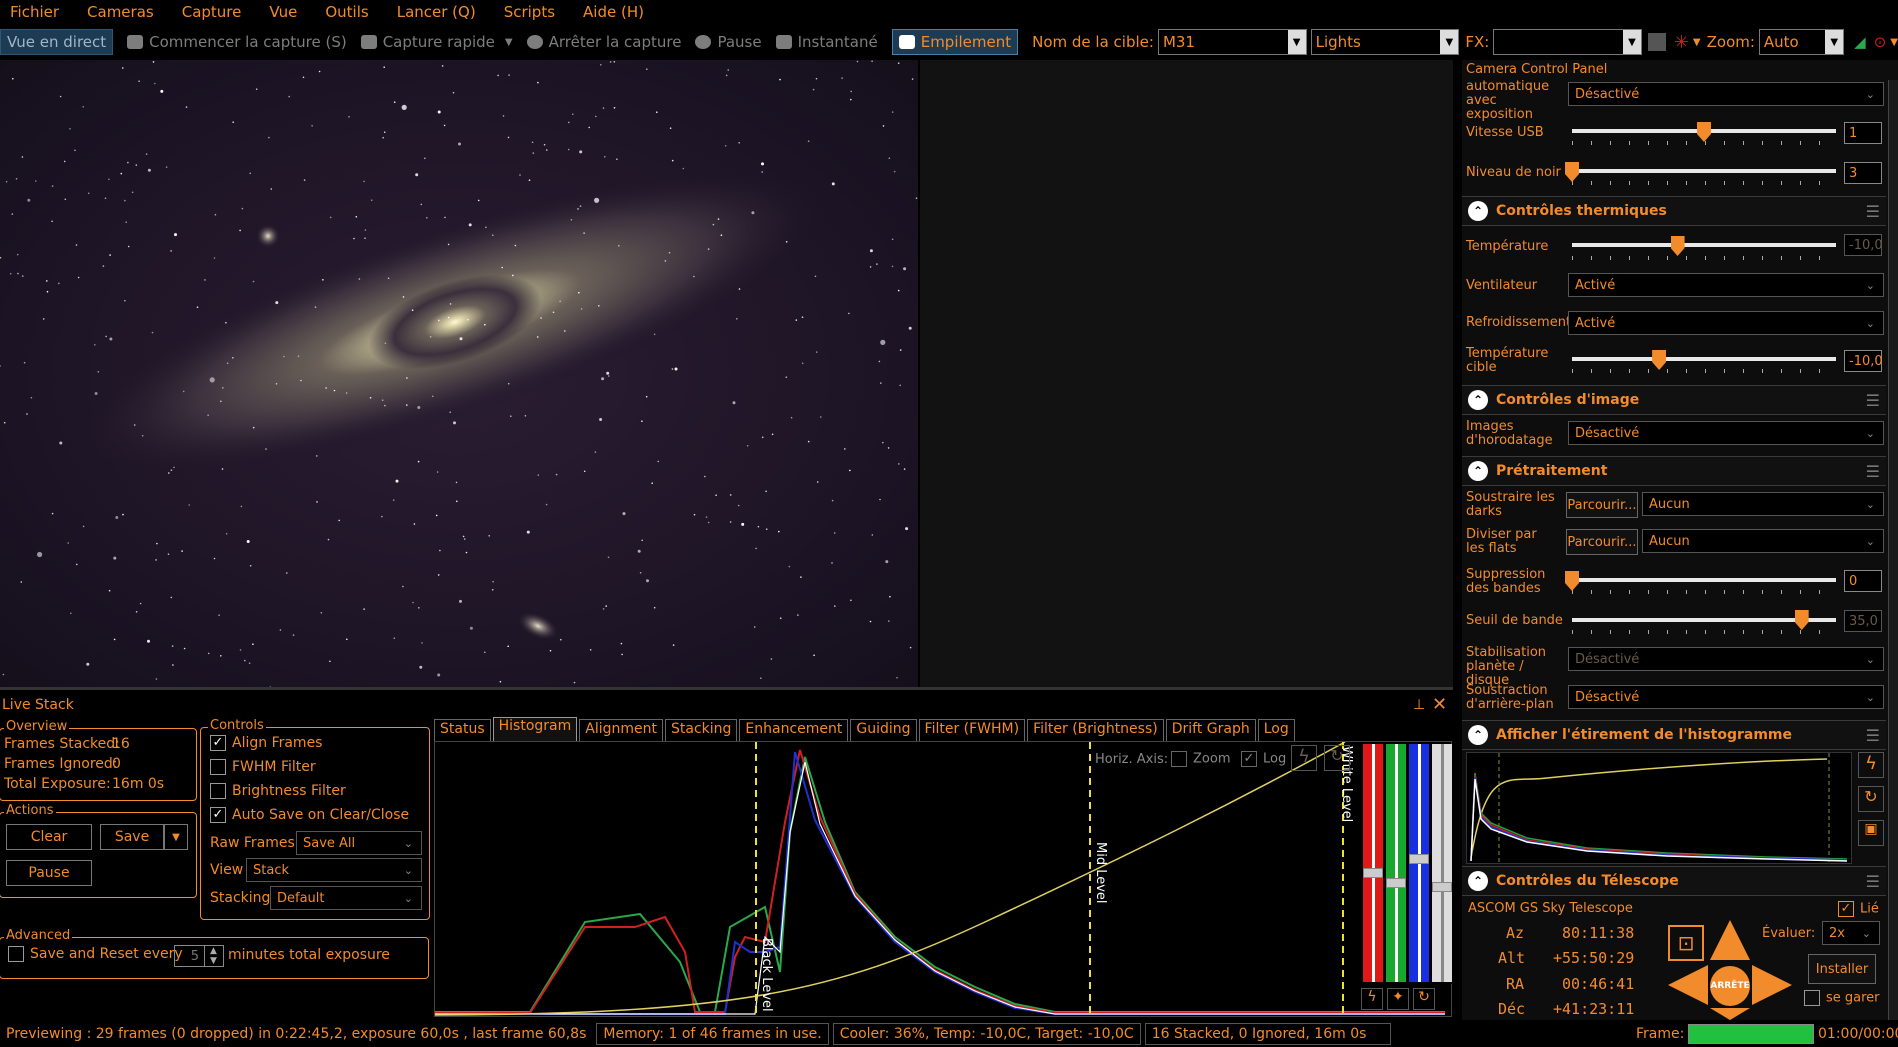 The height and width of the screenshot is (1047, 1898). Describe the element at coordinates (613, 12) in the screenshot. I see `menu-help: Aide (H)` at that location.